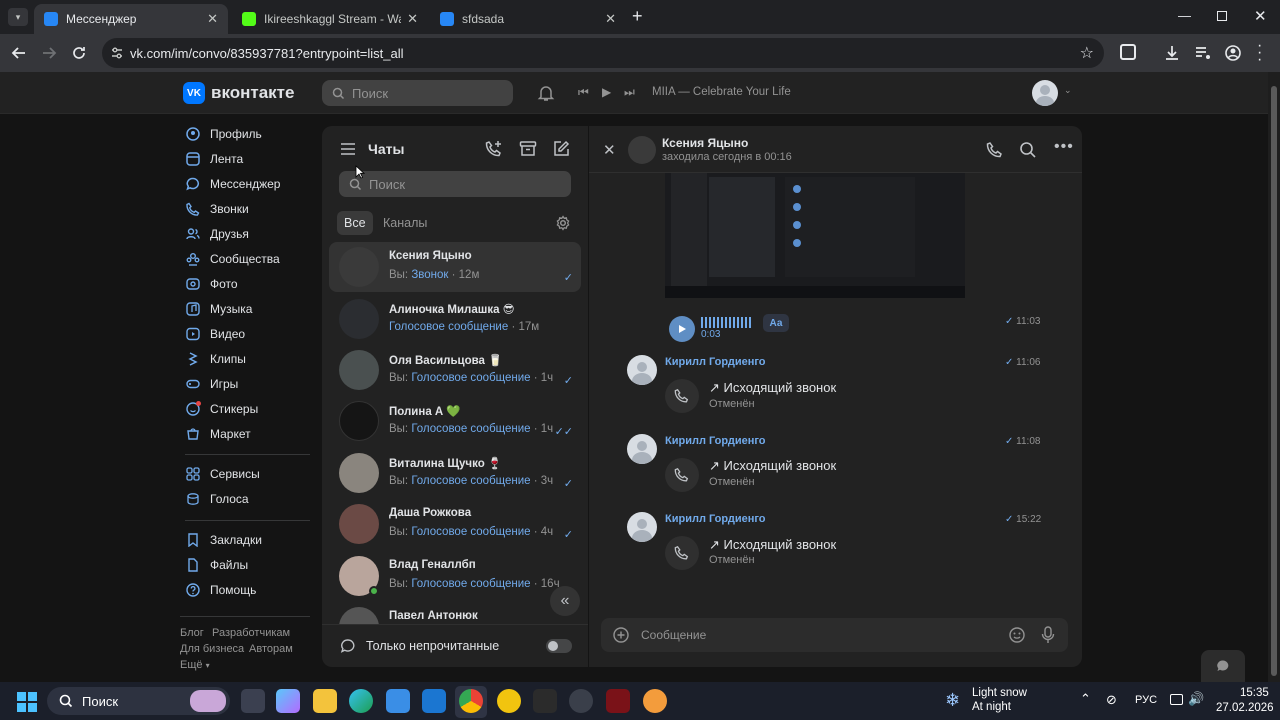 The image size is (1280, 720). I want to click on display-icon, so click(1176, 699).